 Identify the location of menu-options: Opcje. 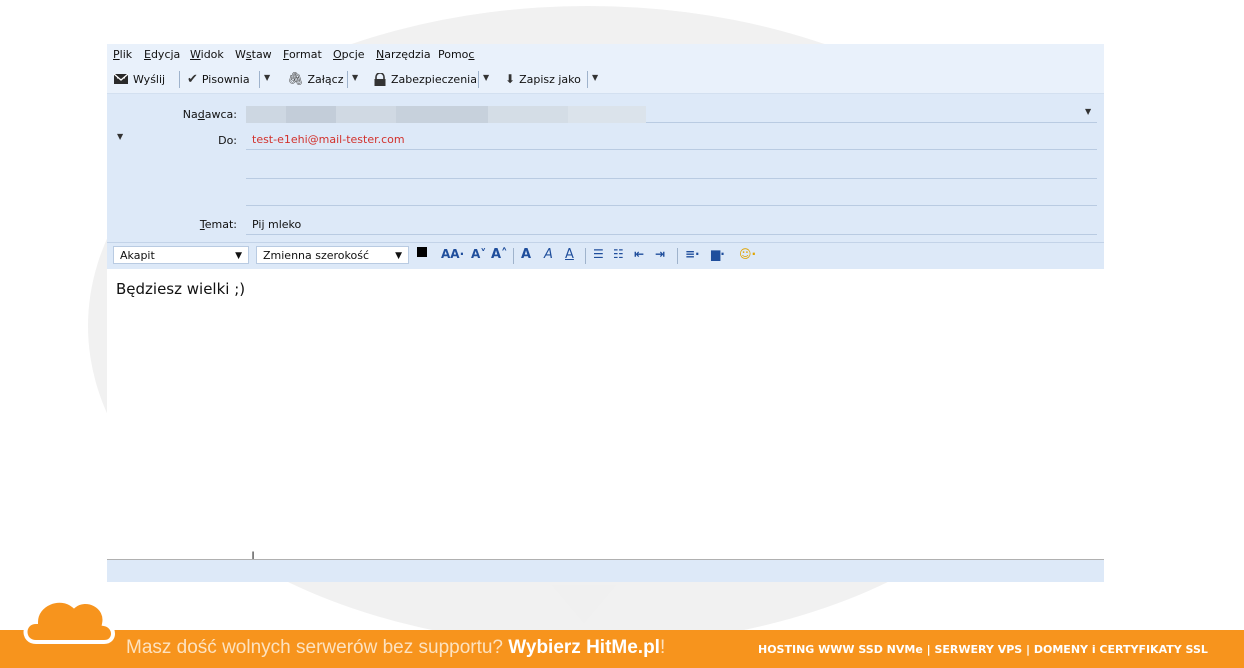
(349, 54).